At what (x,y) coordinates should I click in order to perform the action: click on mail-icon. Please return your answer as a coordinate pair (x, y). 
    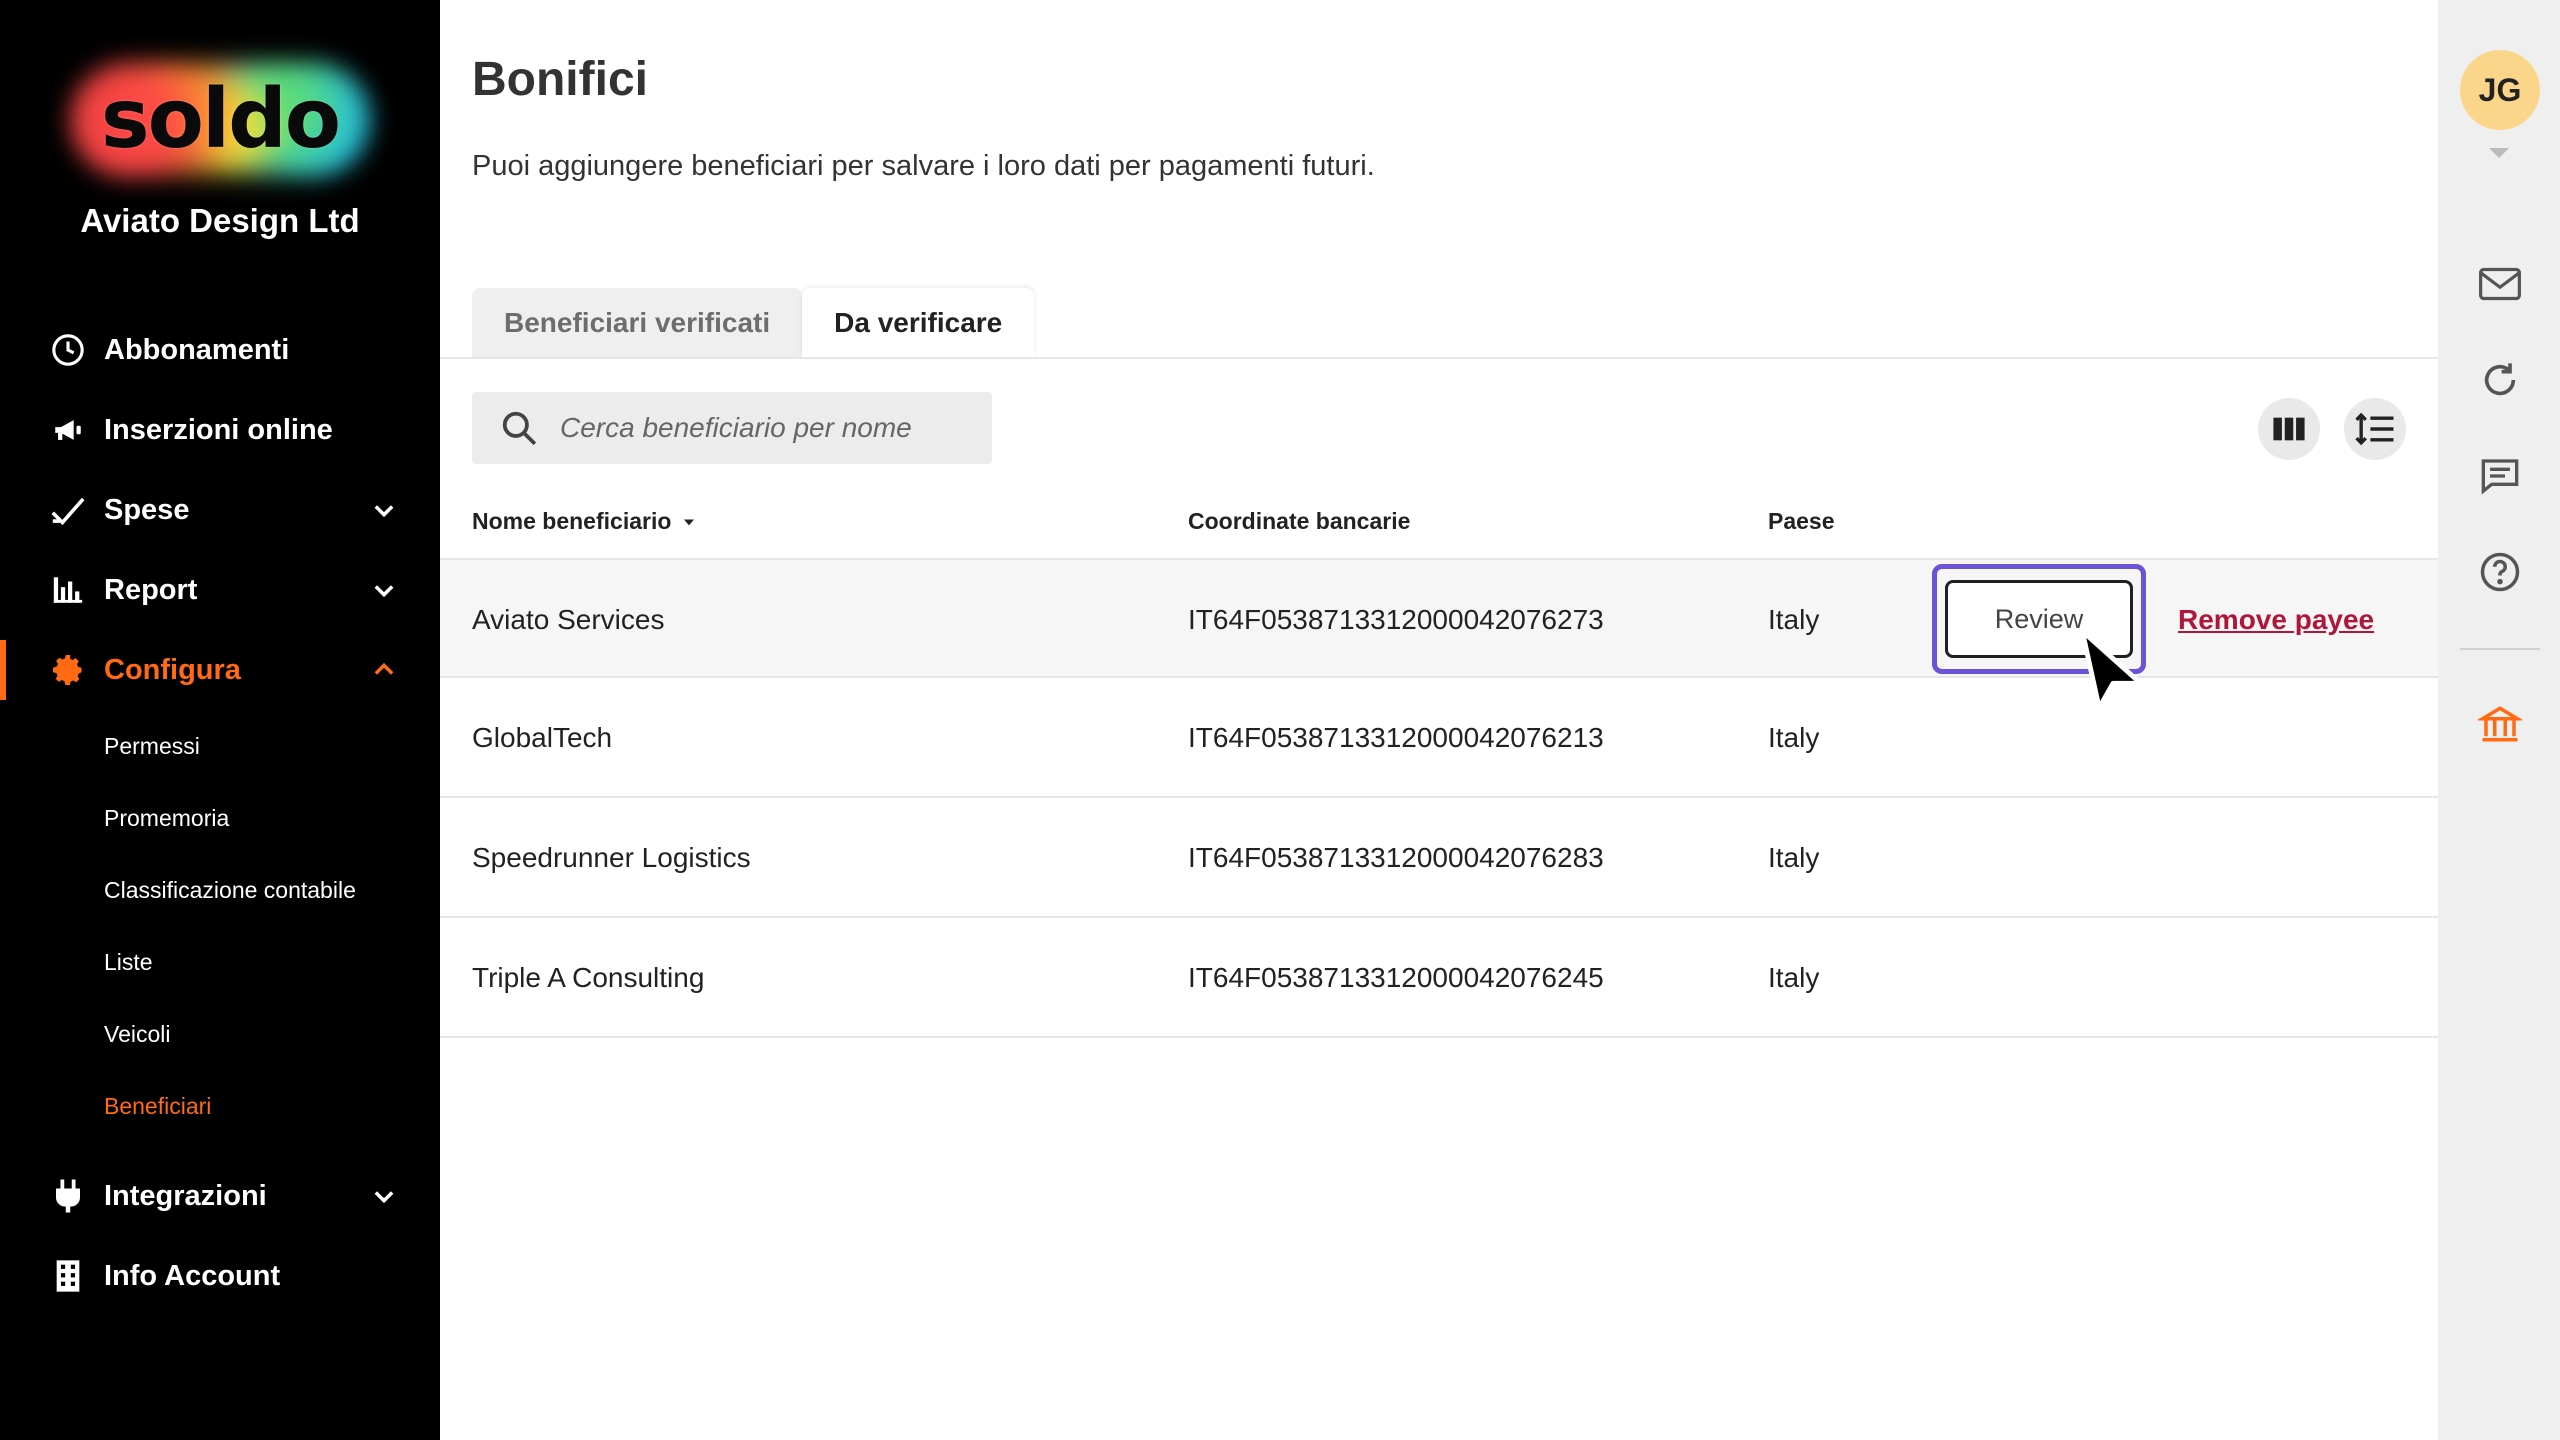
    Looking at the image, I should click on (2500, 284).